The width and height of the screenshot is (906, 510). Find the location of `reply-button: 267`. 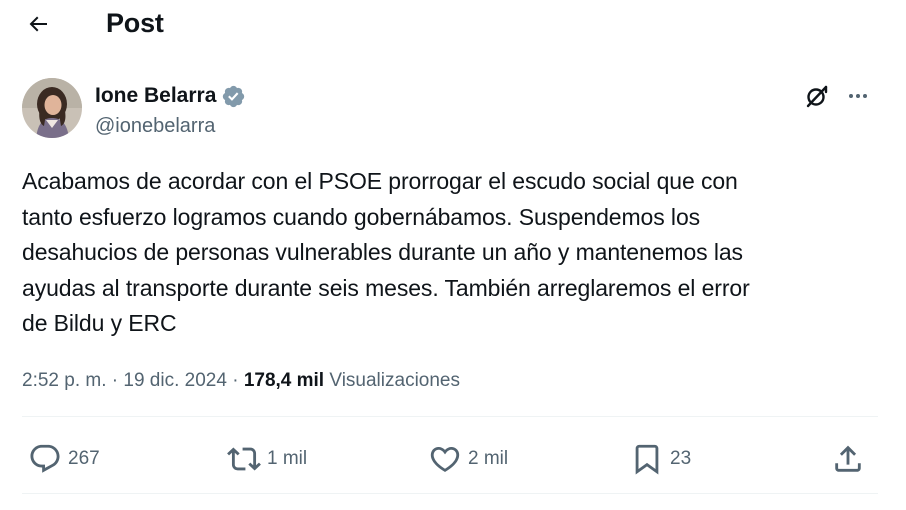

reply-button: 267 is located at coordinates (64, 459).